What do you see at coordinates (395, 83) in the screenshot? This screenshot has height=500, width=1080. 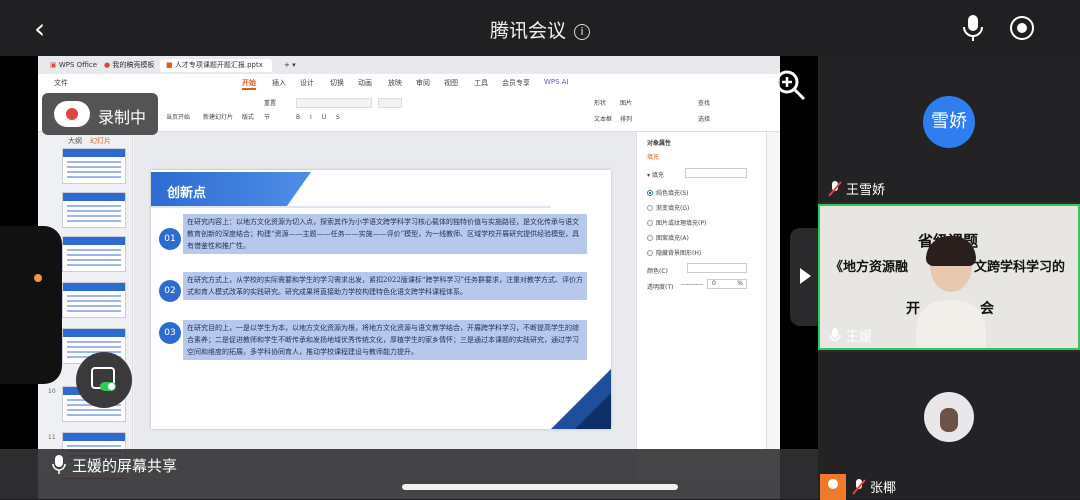 I see `ribbon-tab-slideshow: 放映` at bounding box center [395, 83].